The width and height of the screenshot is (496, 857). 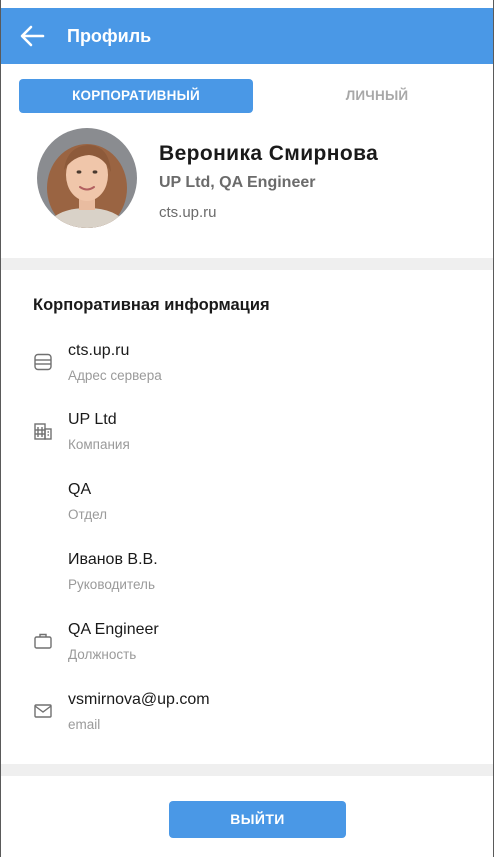 I want to click on manager-label: Руководитель, so click(x=111, y=584).